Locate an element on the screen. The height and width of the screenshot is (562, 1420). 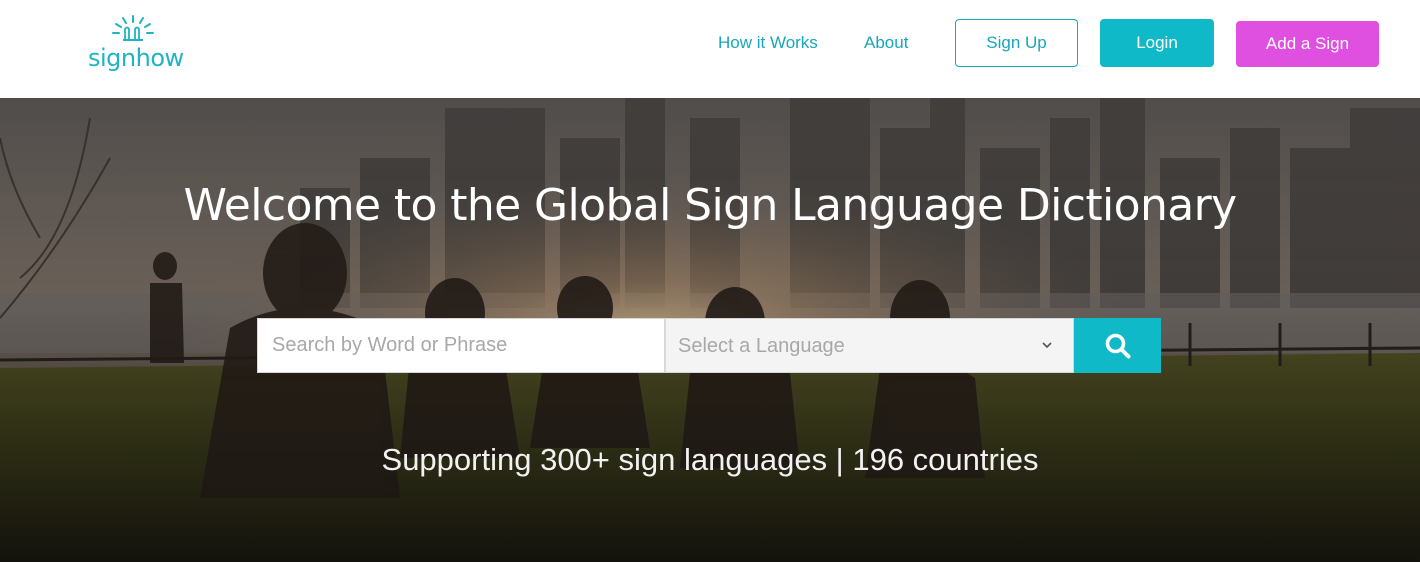
sunburst-hands-icon is located at coordinates (133, 28).